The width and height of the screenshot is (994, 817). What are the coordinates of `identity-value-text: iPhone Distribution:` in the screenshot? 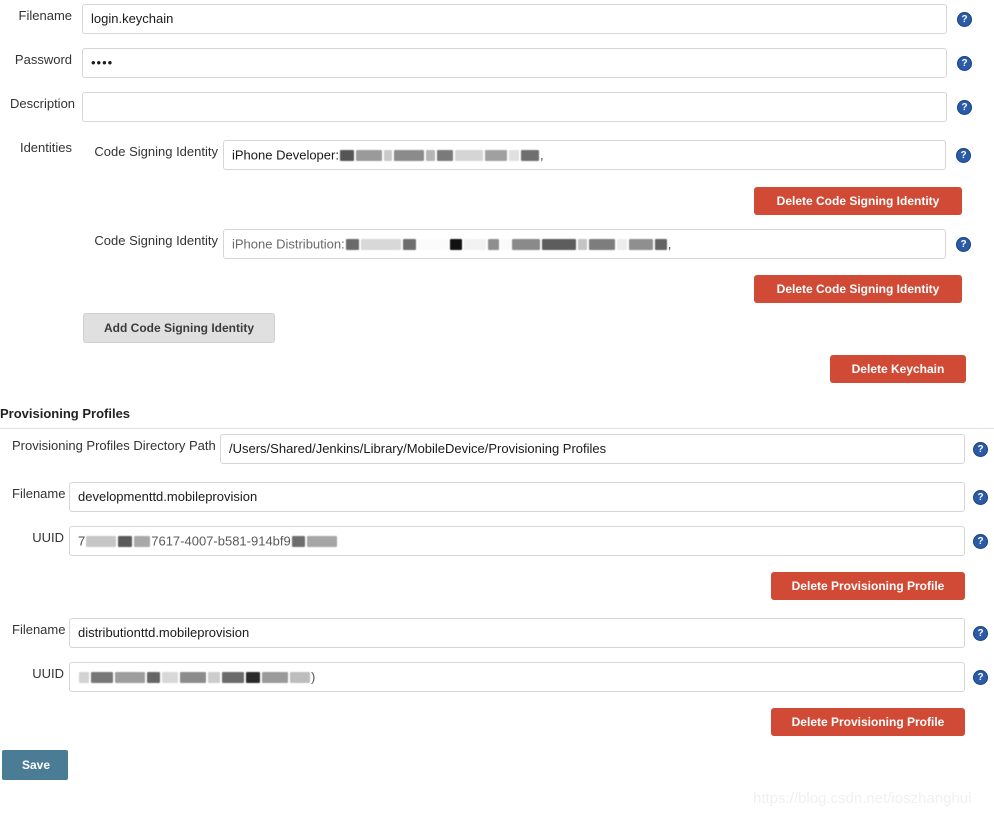 It's located at (288, 244).